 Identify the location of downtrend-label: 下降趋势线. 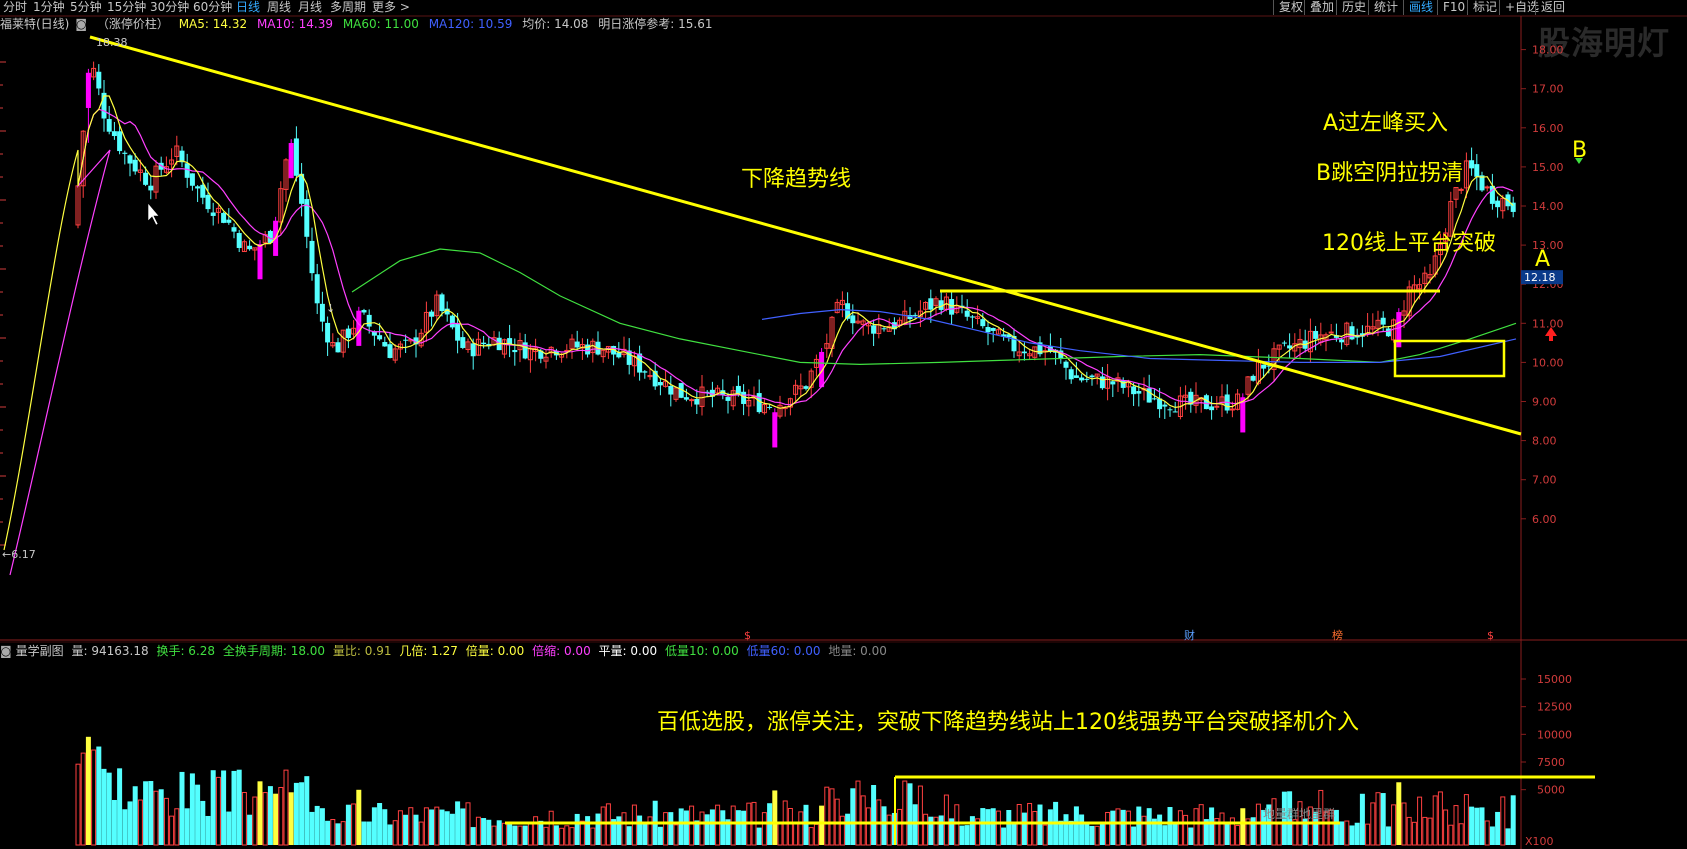
(796, 179).